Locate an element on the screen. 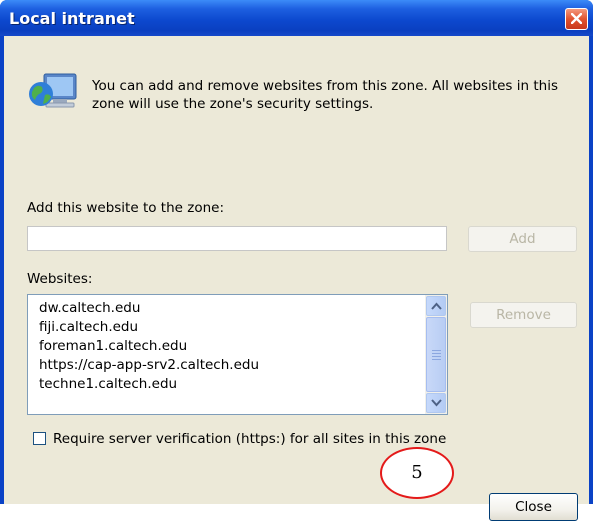 Image resolution: width=595 pixels, height=521 pixels. website-input is located at coordinates (237, 238).